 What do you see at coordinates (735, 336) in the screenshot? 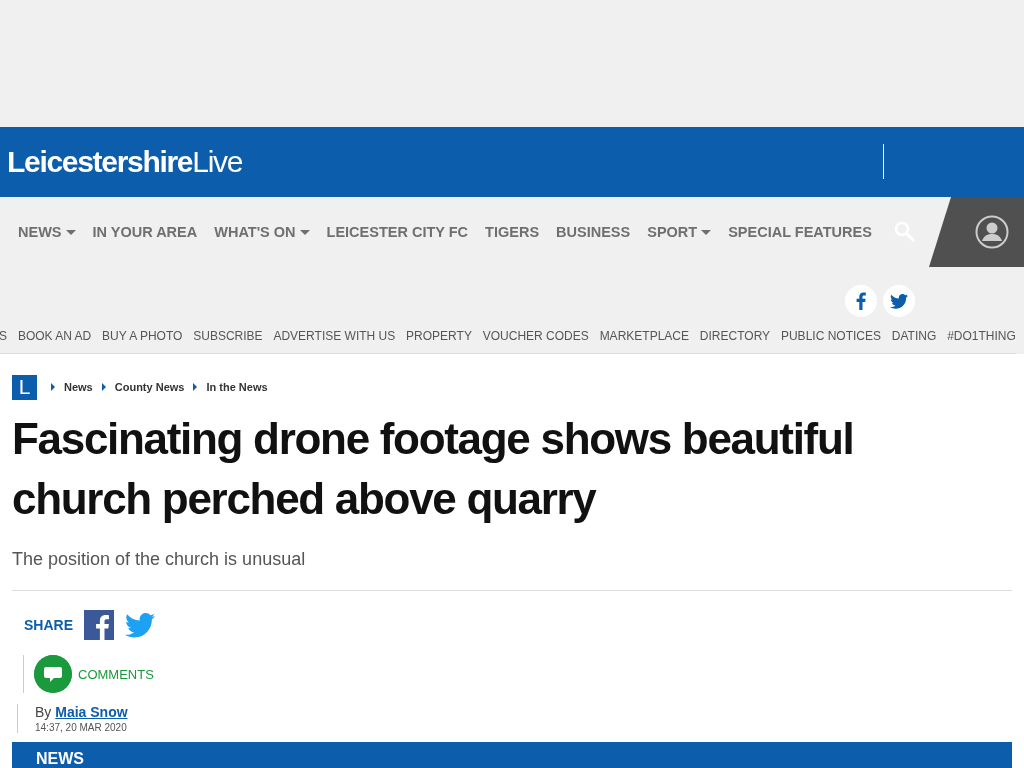
I see `nav-link: DIRECTORY` at bounding box center [735, 336].